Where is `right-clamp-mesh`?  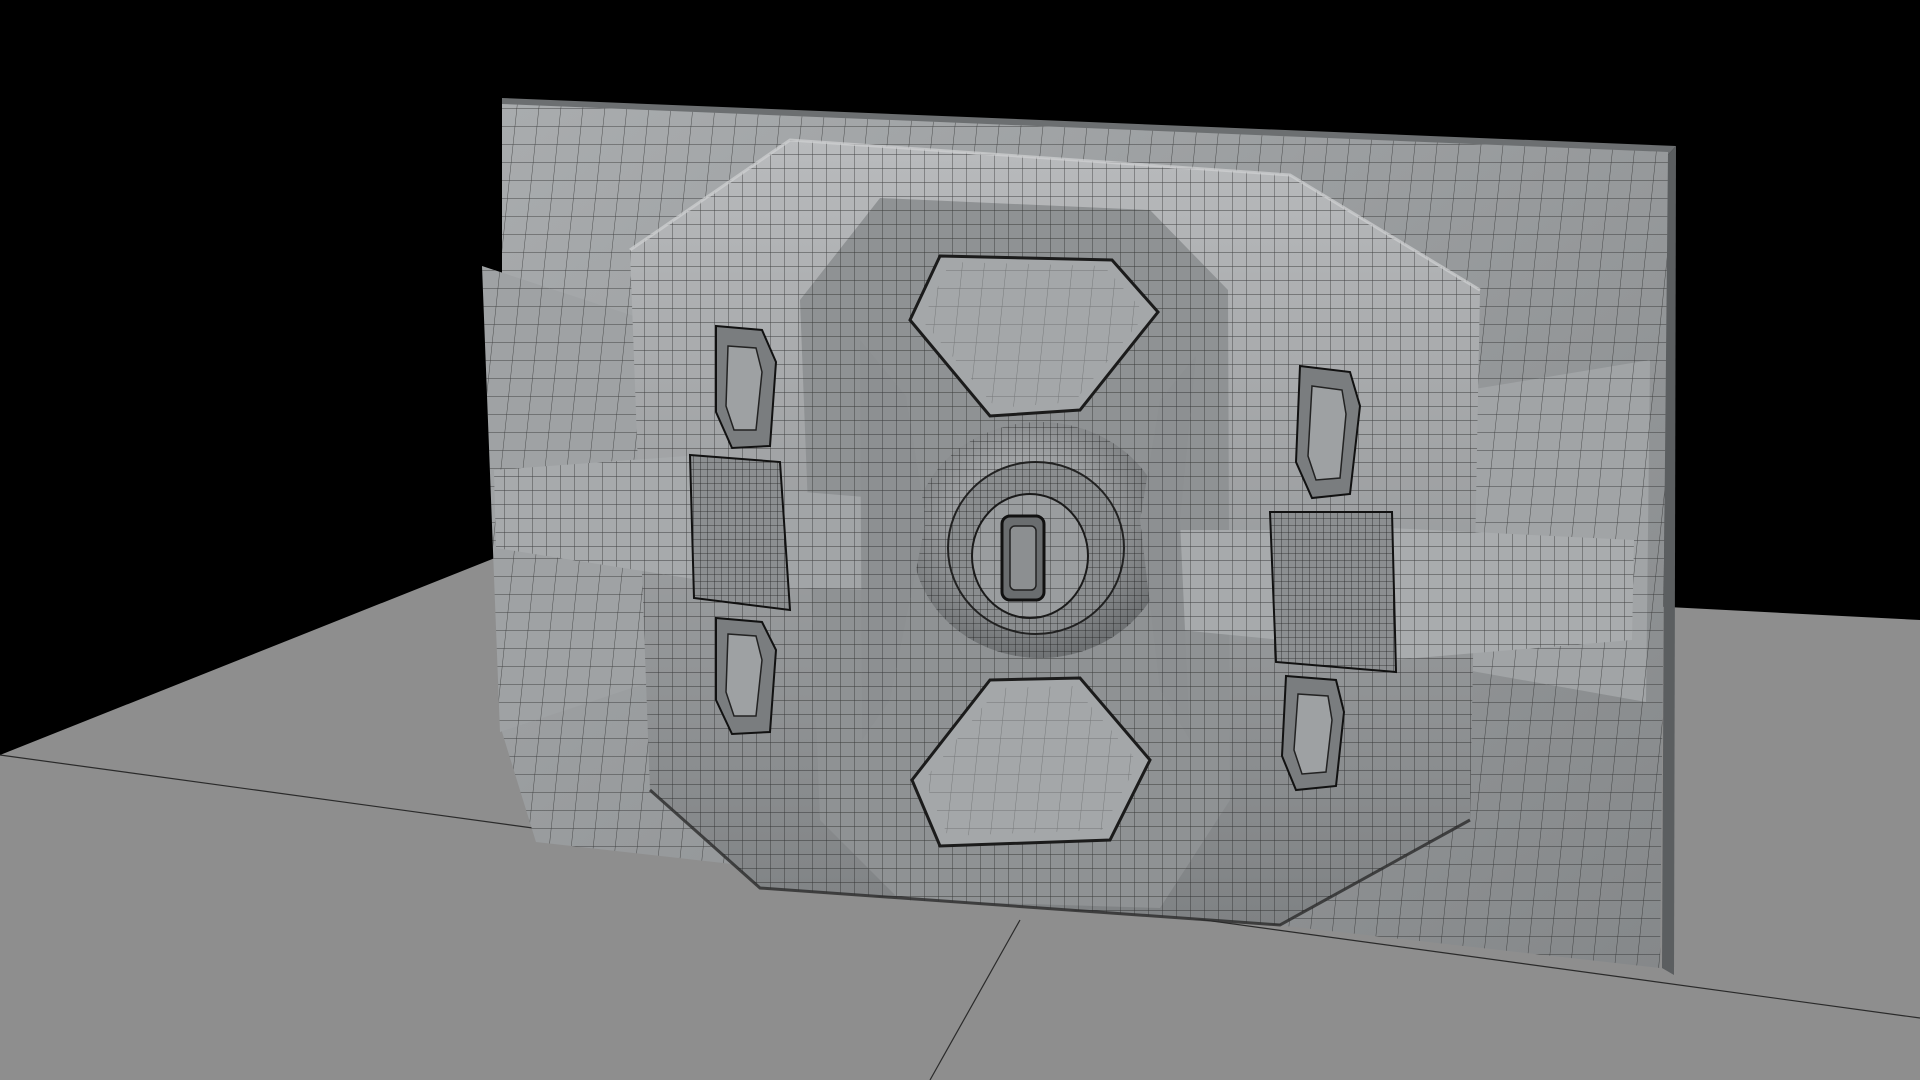 right-clamp-mesh is located at coordinates (1333, 592).